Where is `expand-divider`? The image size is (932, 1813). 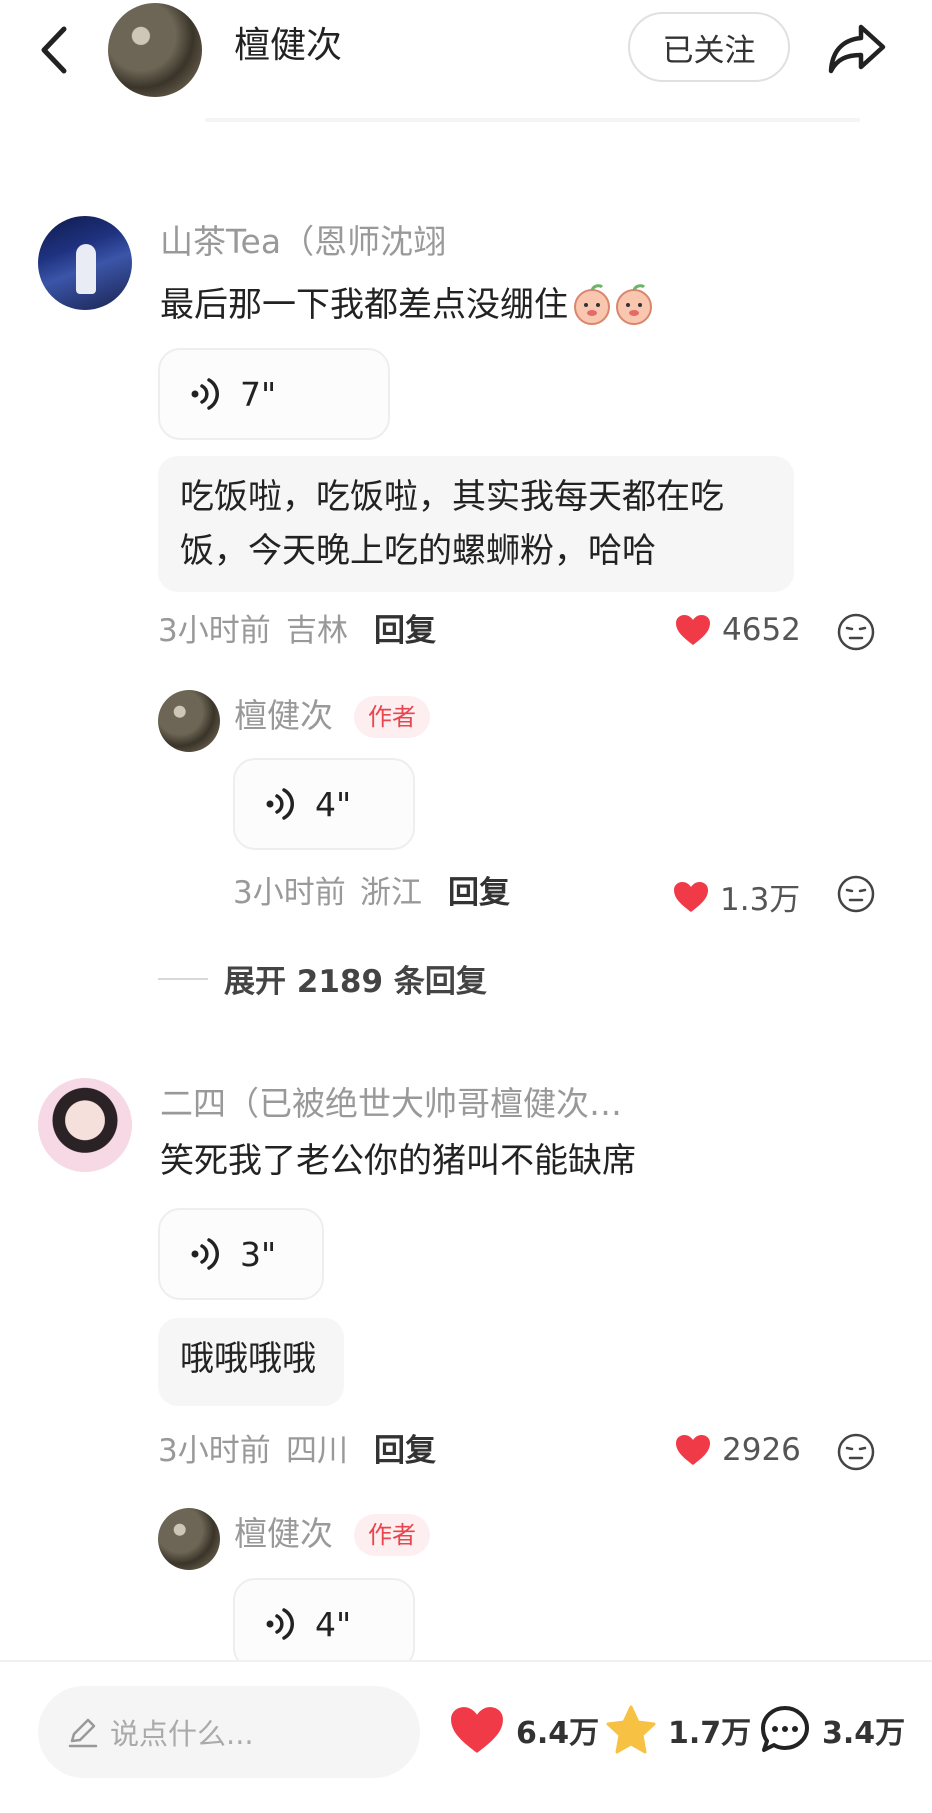
expand-divider is located at coordinates (183, 978).